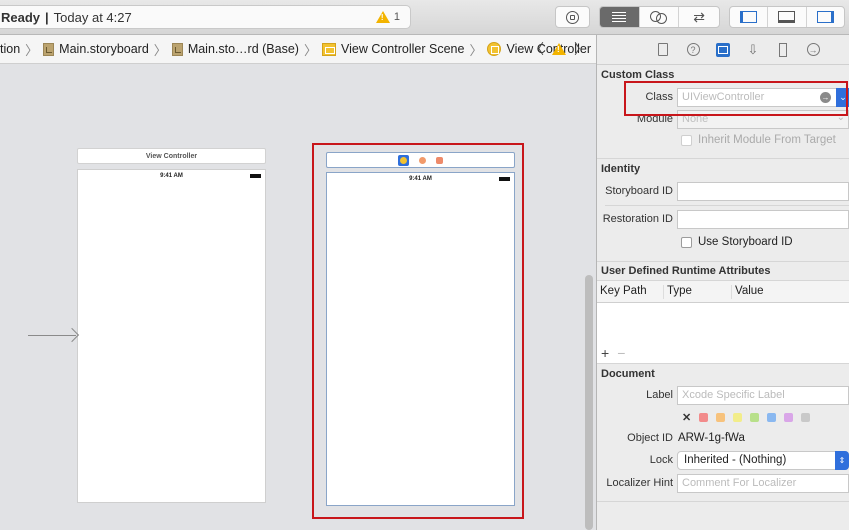 Image resolution: width=849 pixels, height=530 pixels. What do you see at coordinates (96, 49) in the screenshot?
I see `jumpbar-item-storyboard: Main.storyboard` at bounding box center [96, 49].